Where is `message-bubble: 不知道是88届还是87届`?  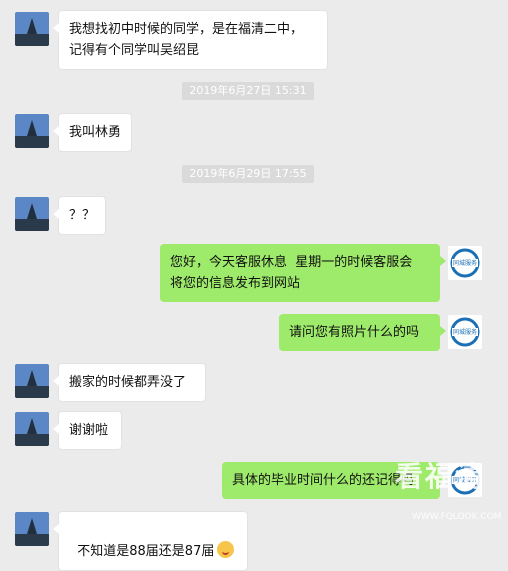 message-bubble: 不知道是88届还是87届 is located at coordinates (150, 541).